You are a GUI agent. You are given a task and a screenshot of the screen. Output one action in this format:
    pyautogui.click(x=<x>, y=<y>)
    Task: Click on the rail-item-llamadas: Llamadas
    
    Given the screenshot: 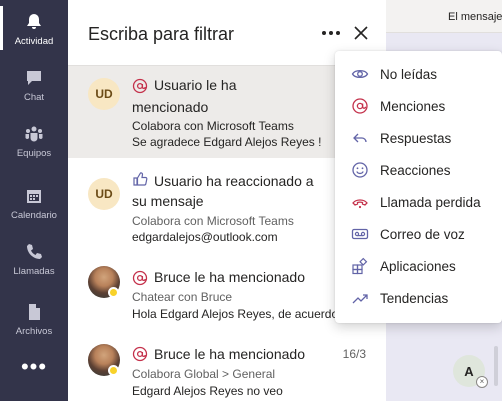 What is the action you would take?
    pyautogui.click(x=34, y=258)
    